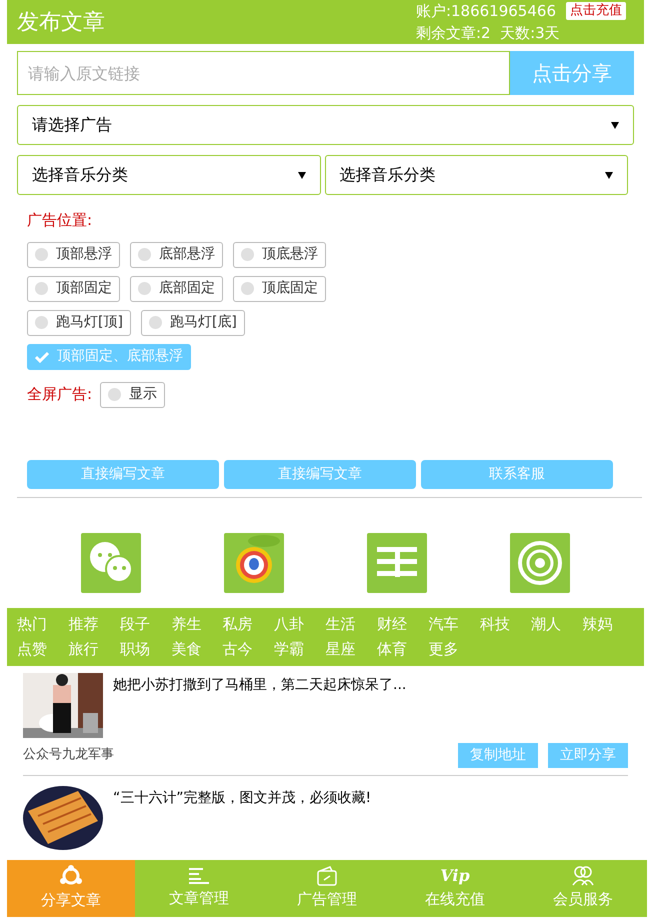  What do you see at coordinates (248, 649) in the screenshot?
I see `category-link: 古今` at bounding box center [248, 649].